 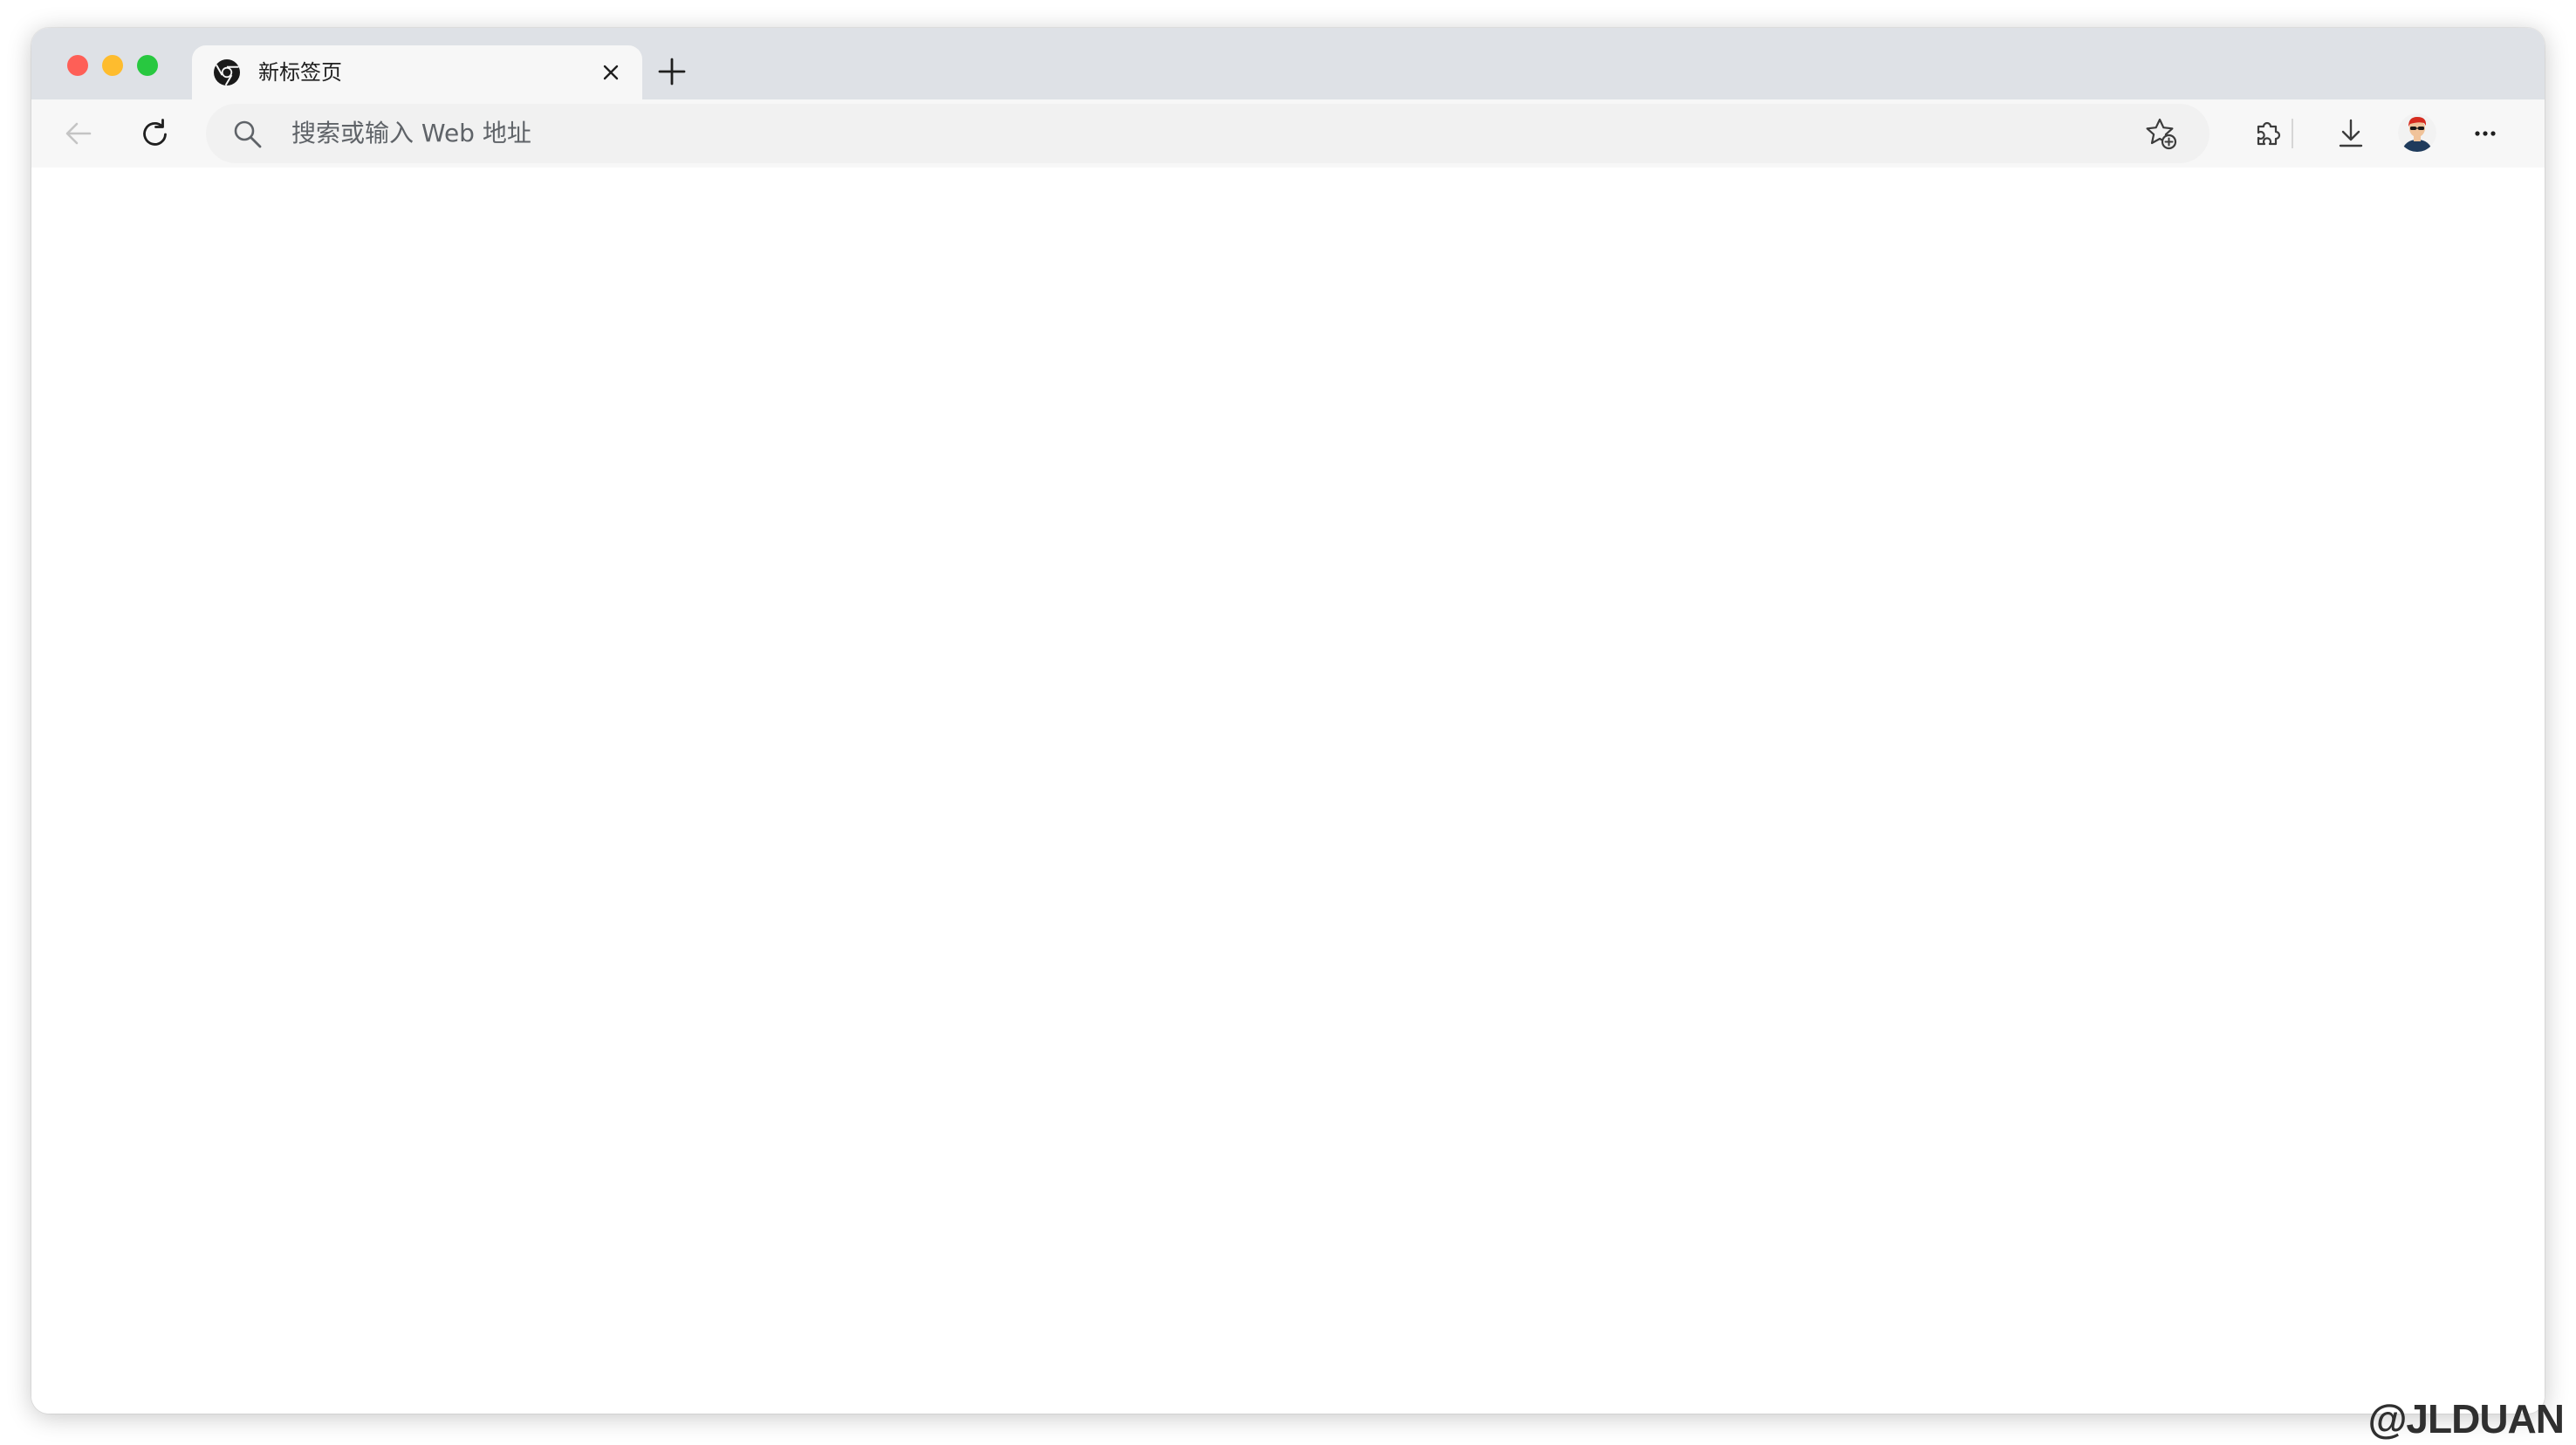 I want to click on tab-close-icon, so click(x=610, y=72).